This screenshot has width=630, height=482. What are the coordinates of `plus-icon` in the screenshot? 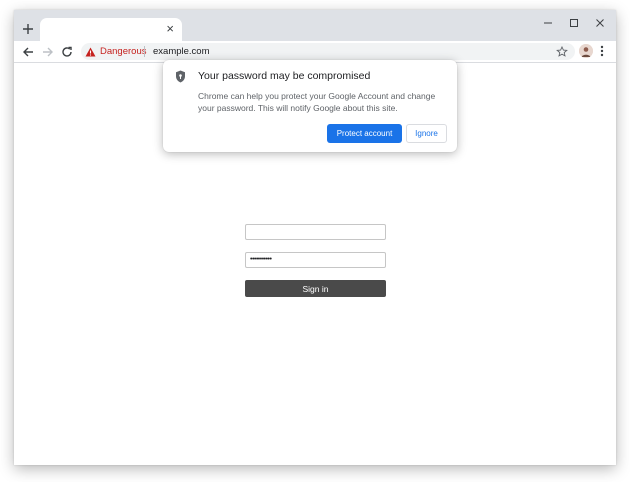 It's located at (28, 29).